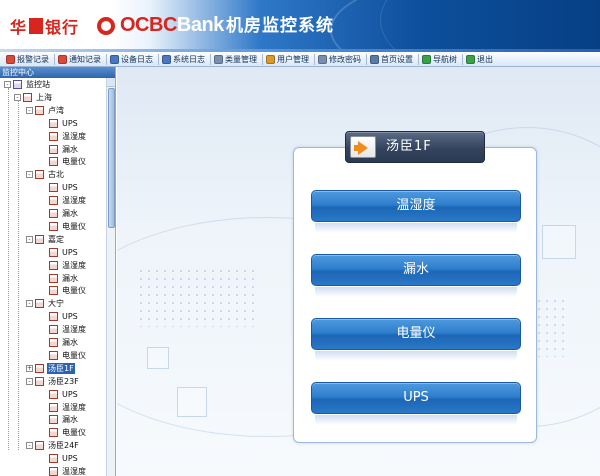  What do you see at coordinates (184, 59) in the screenshot?
I see `toolbar-button: 系统日志` at bounding box center [184, 59].